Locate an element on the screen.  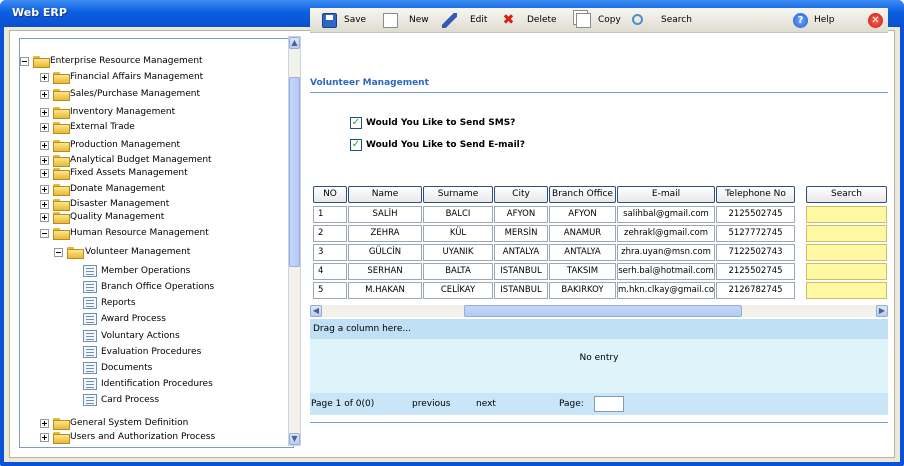
tree-item-module: Financial Affairs Management is located at coordinates (165, 77).